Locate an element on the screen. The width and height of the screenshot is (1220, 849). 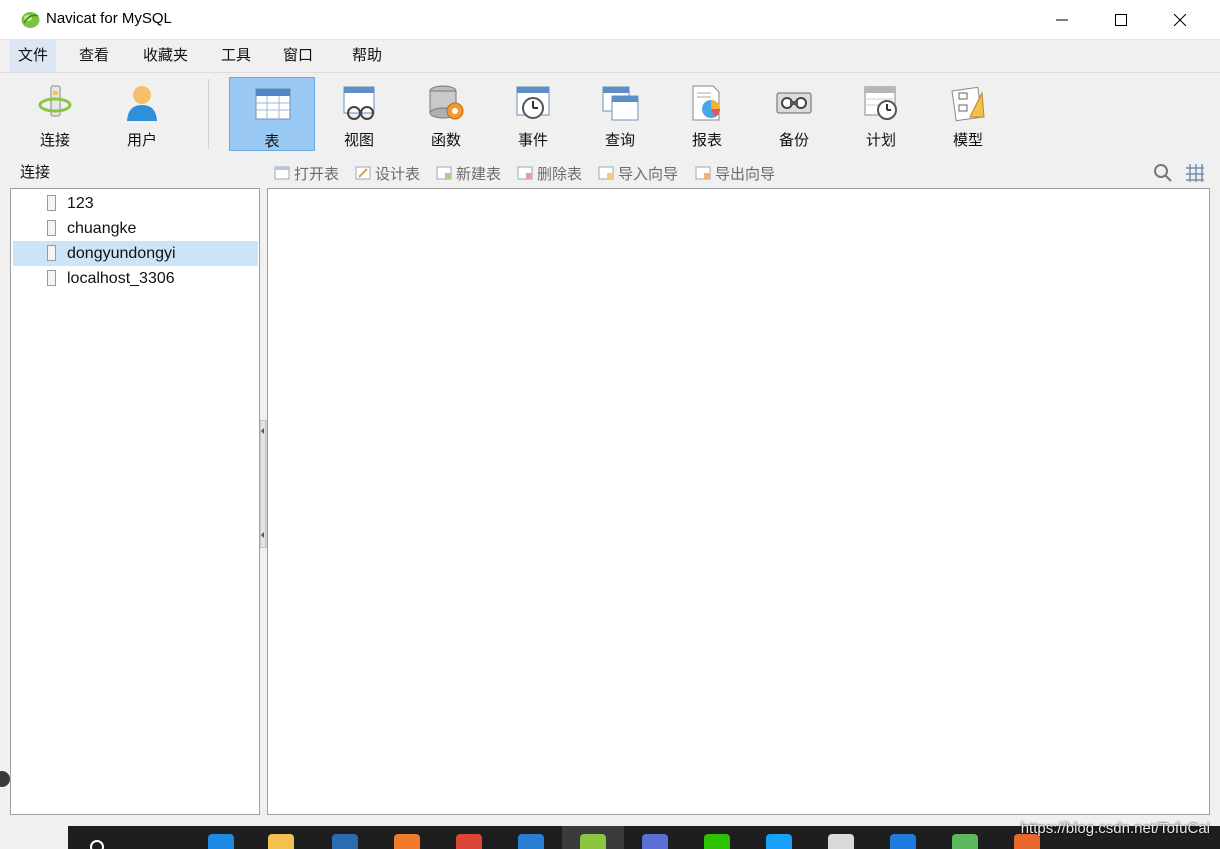
toolbar-query-button: 查询 is located at coordinates (620, 114).